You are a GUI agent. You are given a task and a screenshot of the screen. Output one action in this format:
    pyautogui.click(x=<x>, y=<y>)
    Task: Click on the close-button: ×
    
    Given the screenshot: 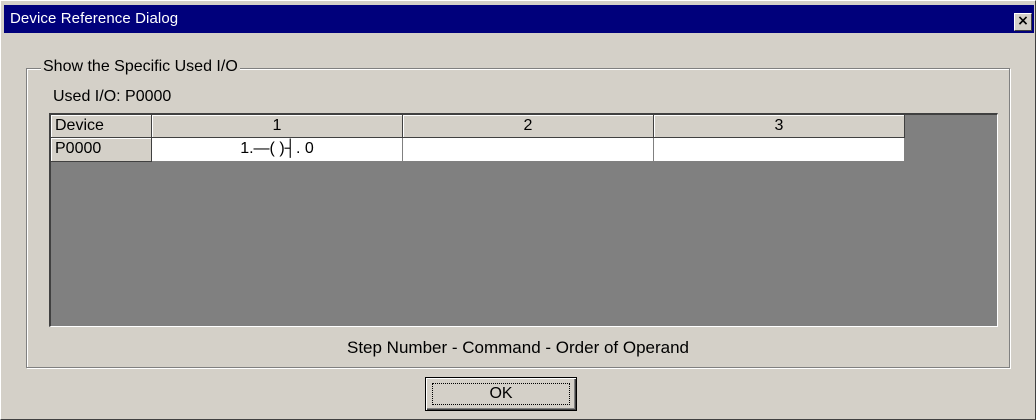 What is the action you would take?
    pyautogui.click(x=1023, y=22)
    